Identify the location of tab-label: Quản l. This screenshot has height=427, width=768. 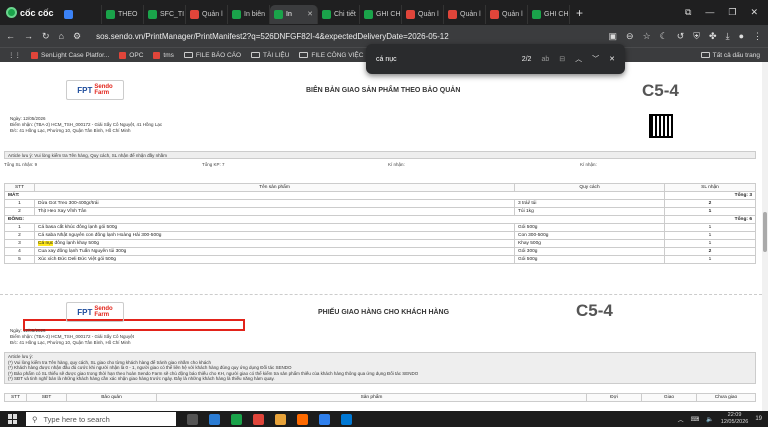
(512, 14).